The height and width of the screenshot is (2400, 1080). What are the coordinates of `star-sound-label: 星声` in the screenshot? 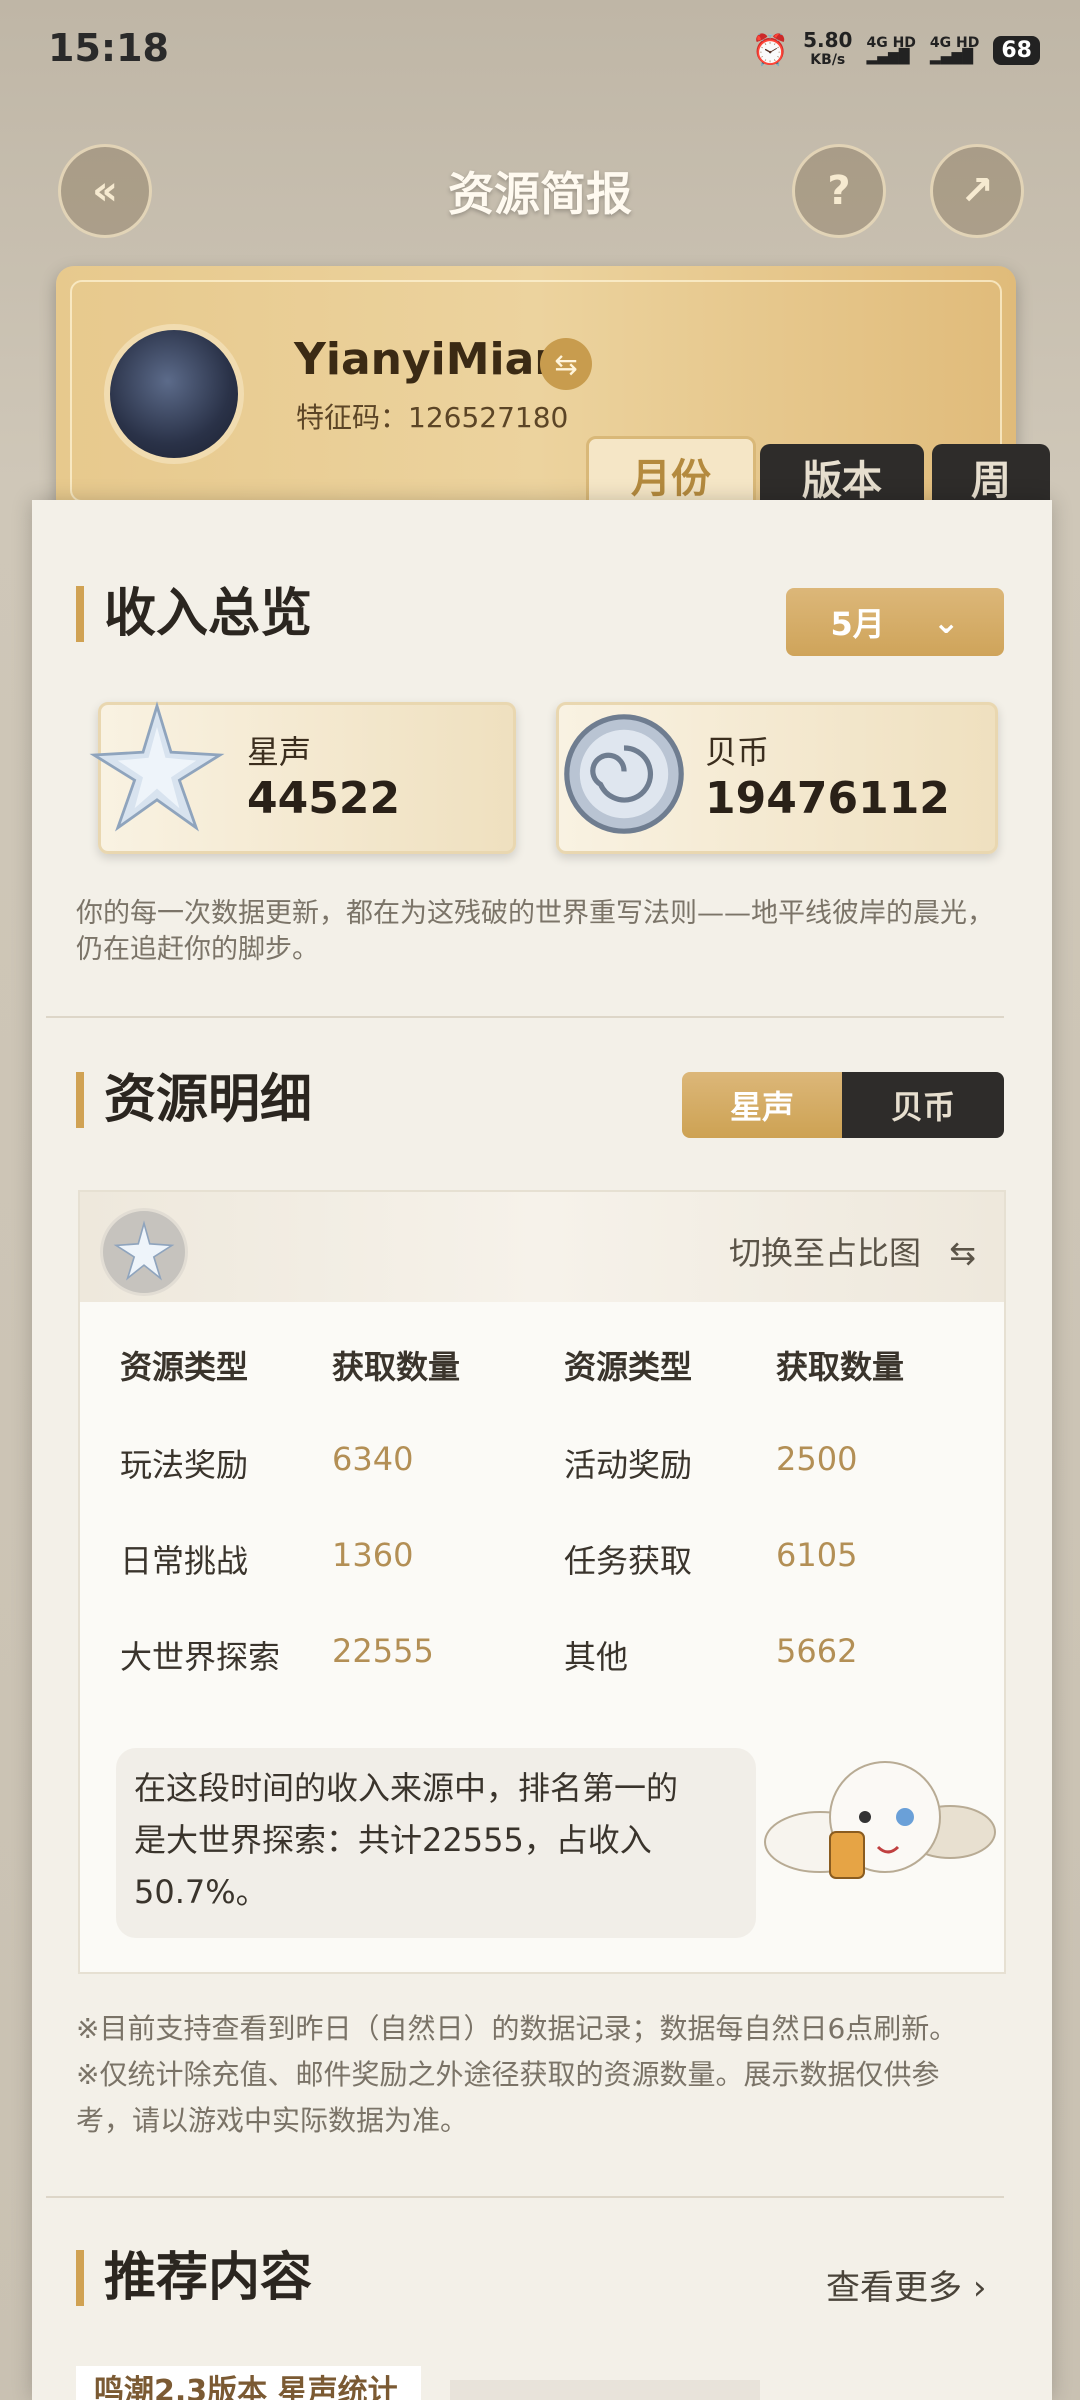 It's located at (279, 752).